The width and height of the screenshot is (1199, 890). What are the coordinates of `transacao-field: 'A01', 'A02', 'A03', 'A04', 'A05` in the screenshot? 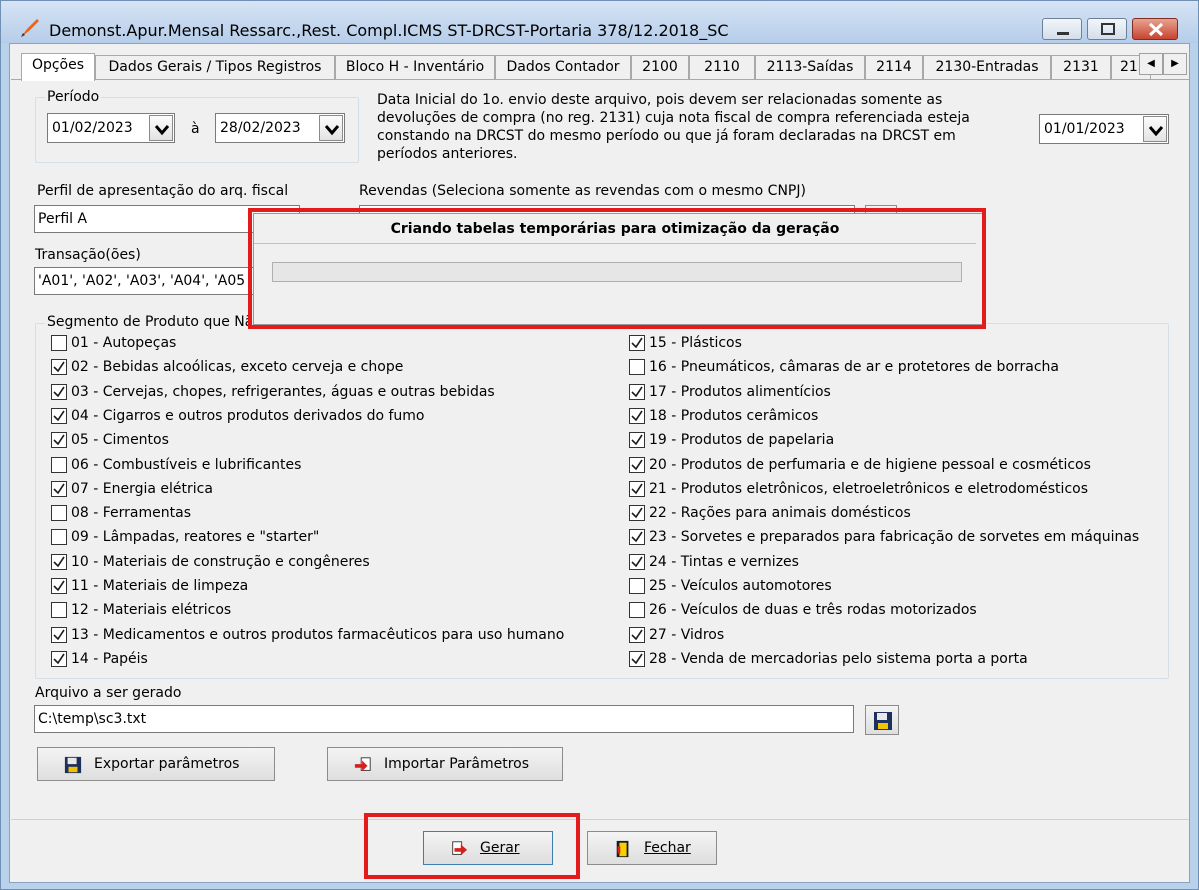 It's located at (147, 281).